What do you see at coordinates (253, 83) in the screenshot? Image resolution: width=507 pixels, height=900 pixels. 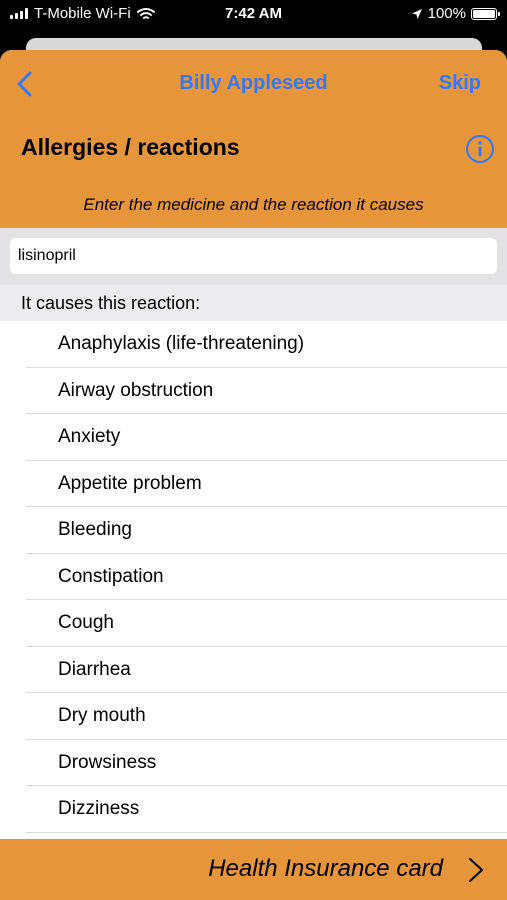 I see `nav-title: Billy Appleseed` at bounding box center [253, 83].